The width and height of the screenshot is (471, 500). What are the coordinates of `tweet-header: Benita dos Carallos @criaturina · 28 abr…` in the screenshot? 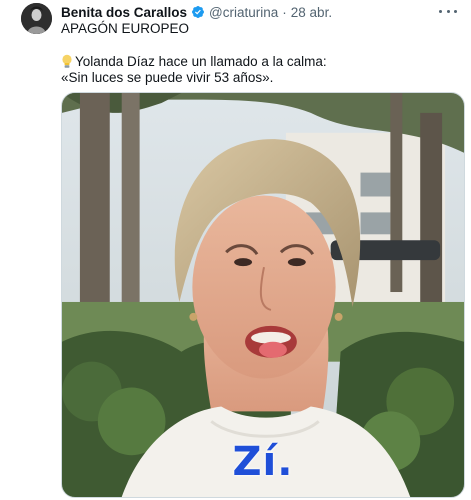 It's located at (196, 12).